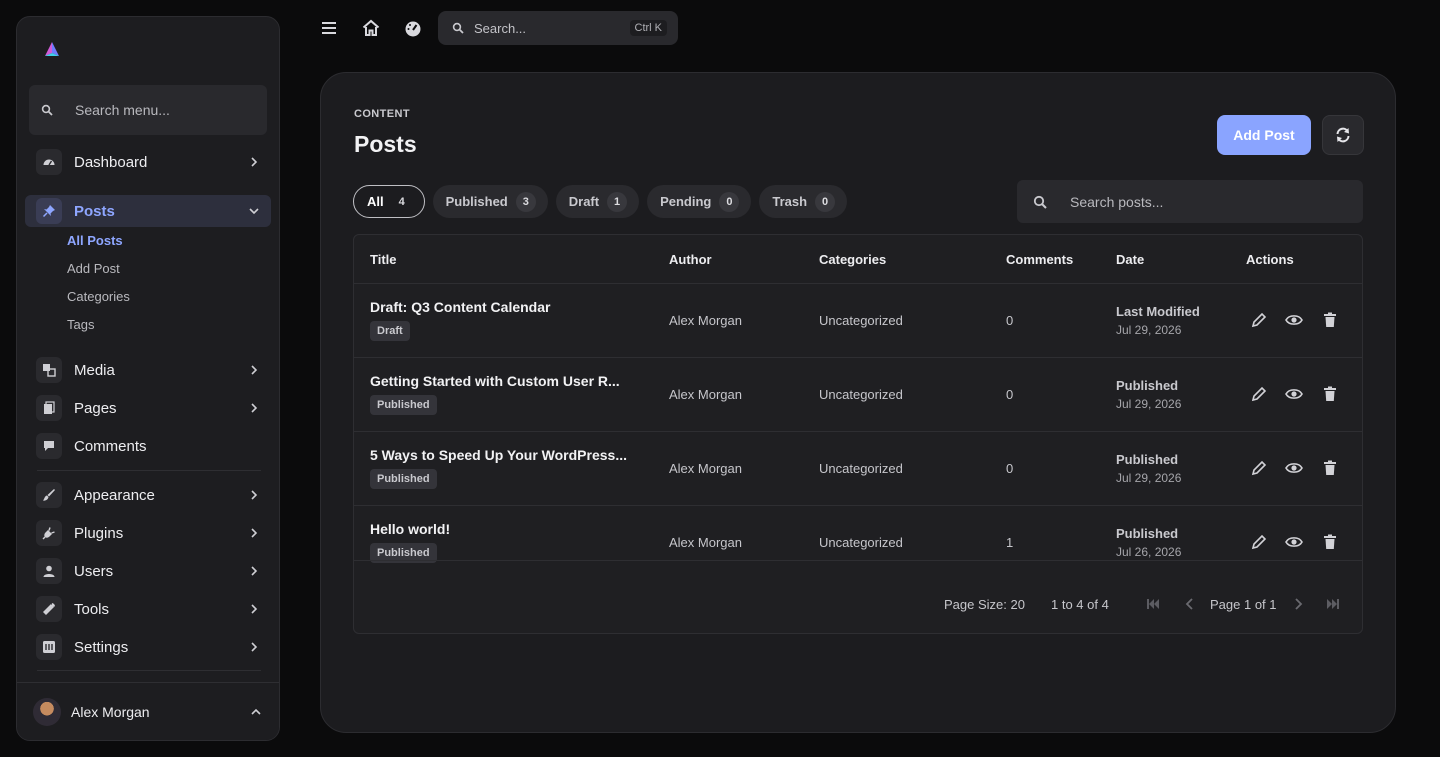 The width and height of the screenshot is (1440, 757). Describe the element at coordinates (148, 533) in the screenshot. I see `sidebar-item-plugins: Plugins` at that location.